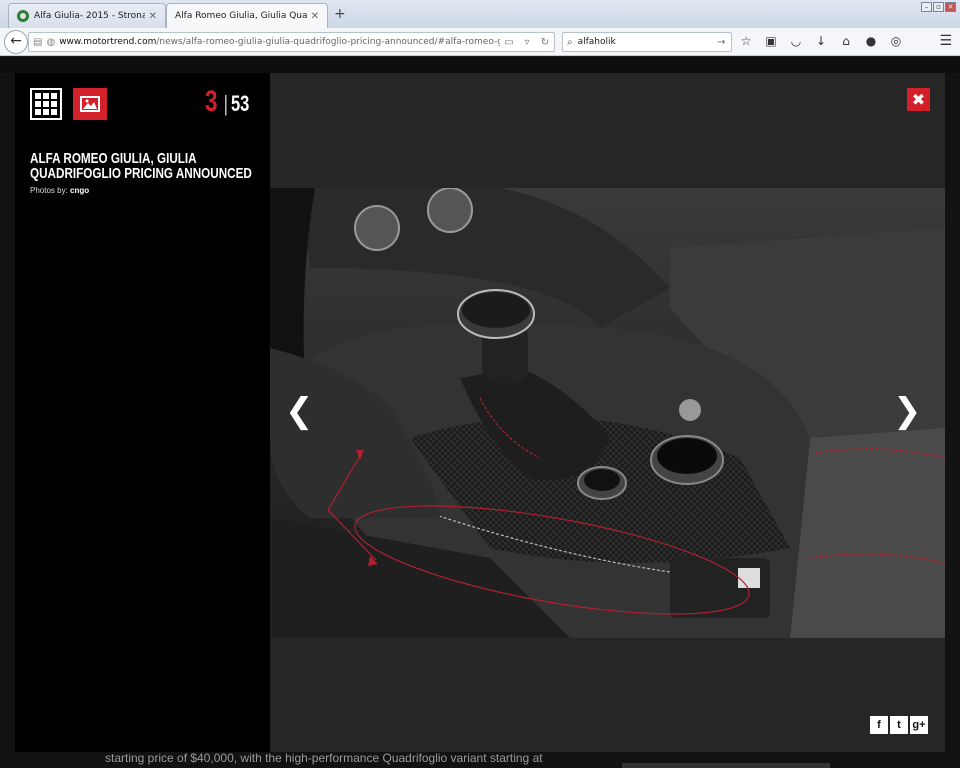  I want to click on tab-alfa-giulia-forum: Alfa Giulia- 2015 - Strona 505 ✕, so click(87, 15).